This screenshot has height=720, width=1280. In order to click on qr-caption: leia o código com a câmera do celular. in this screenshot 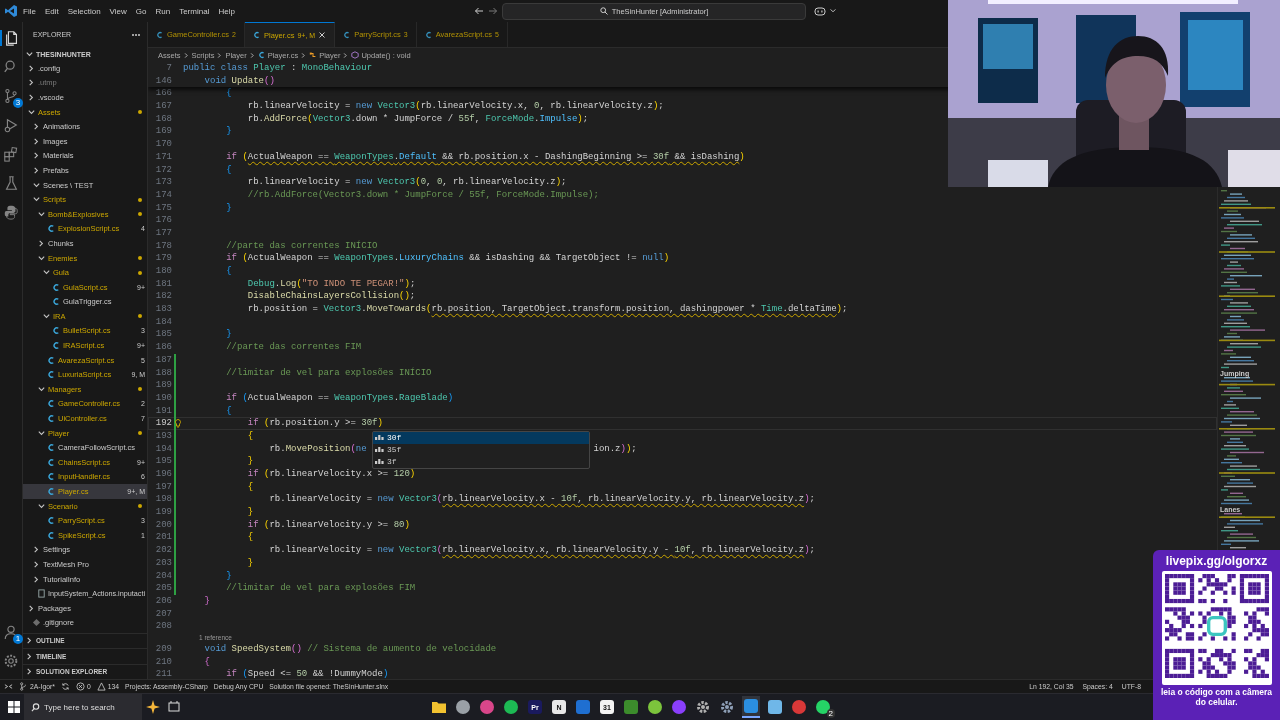, I will do `click(1216, 697)`.